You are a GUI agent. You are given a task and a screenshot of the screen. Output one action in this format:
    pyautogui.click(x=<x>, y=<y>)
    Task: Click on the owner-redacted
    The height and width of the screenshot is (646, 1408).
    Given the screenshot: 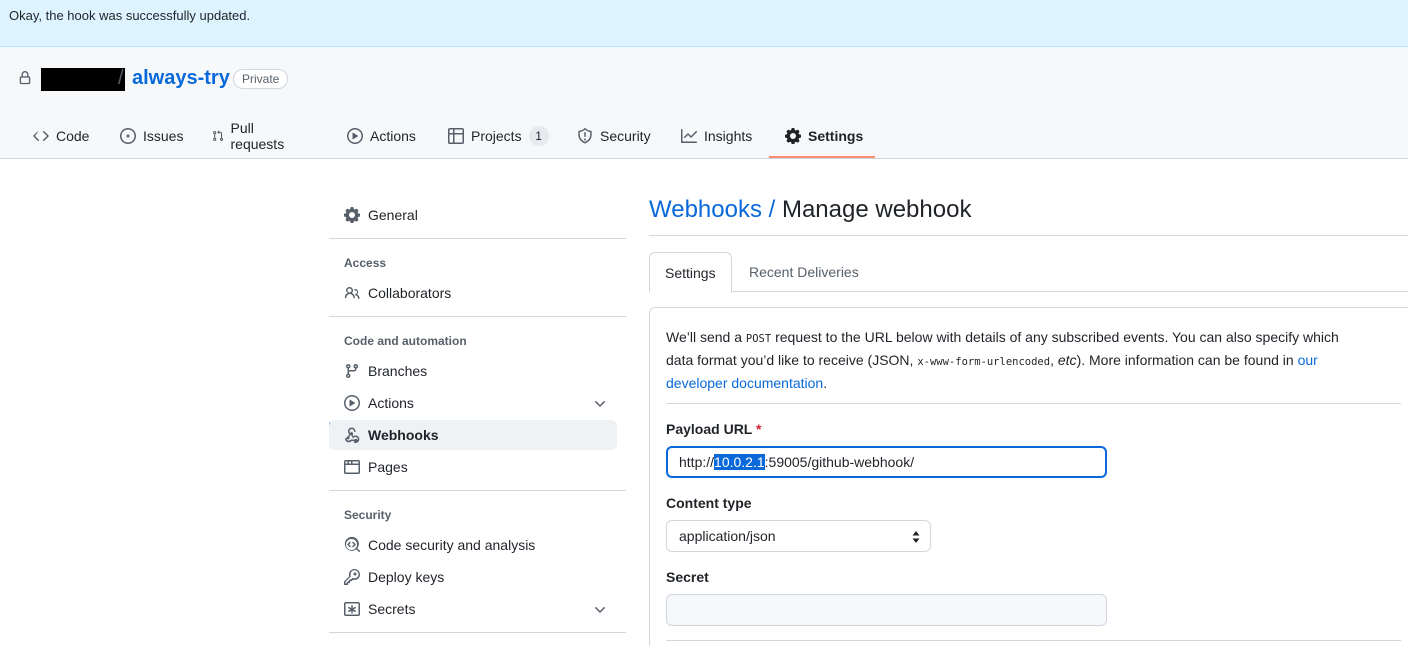 What is the action you would take?
    pyautogui.click(x=83, y=79)
    